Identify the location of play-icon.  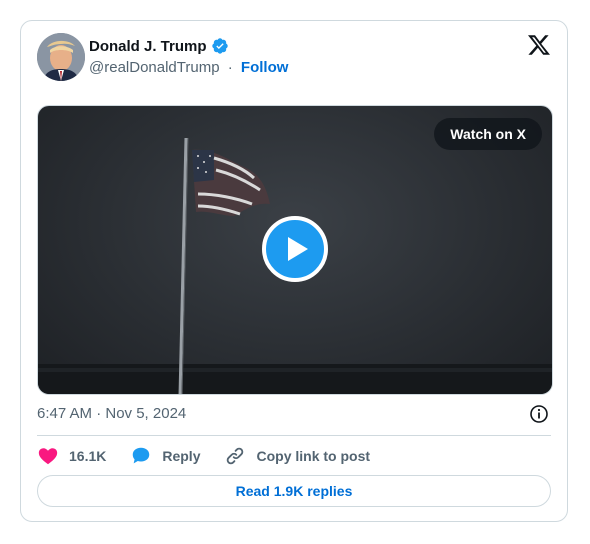
(298, 249).